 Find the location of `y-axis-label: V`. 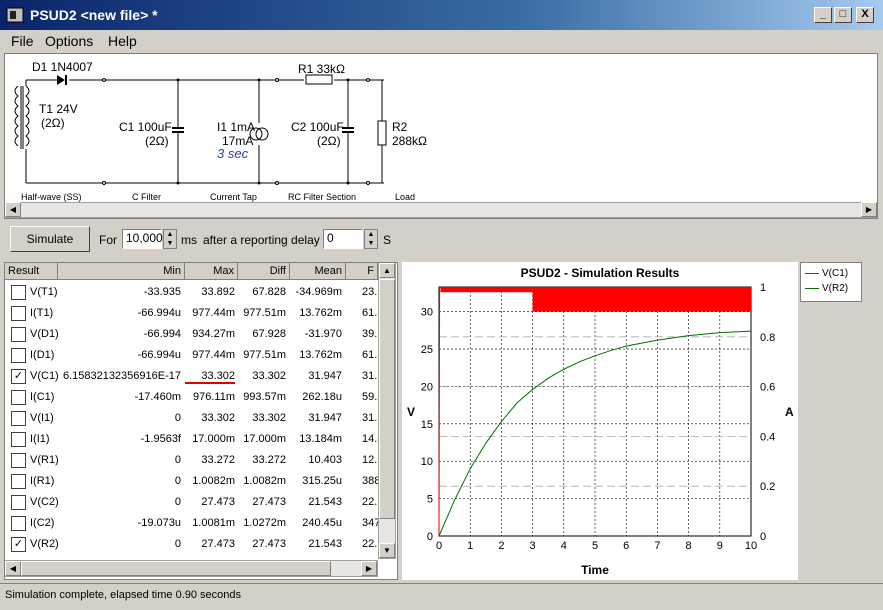

y-axis-label: V is located at coordinates (411, 412).